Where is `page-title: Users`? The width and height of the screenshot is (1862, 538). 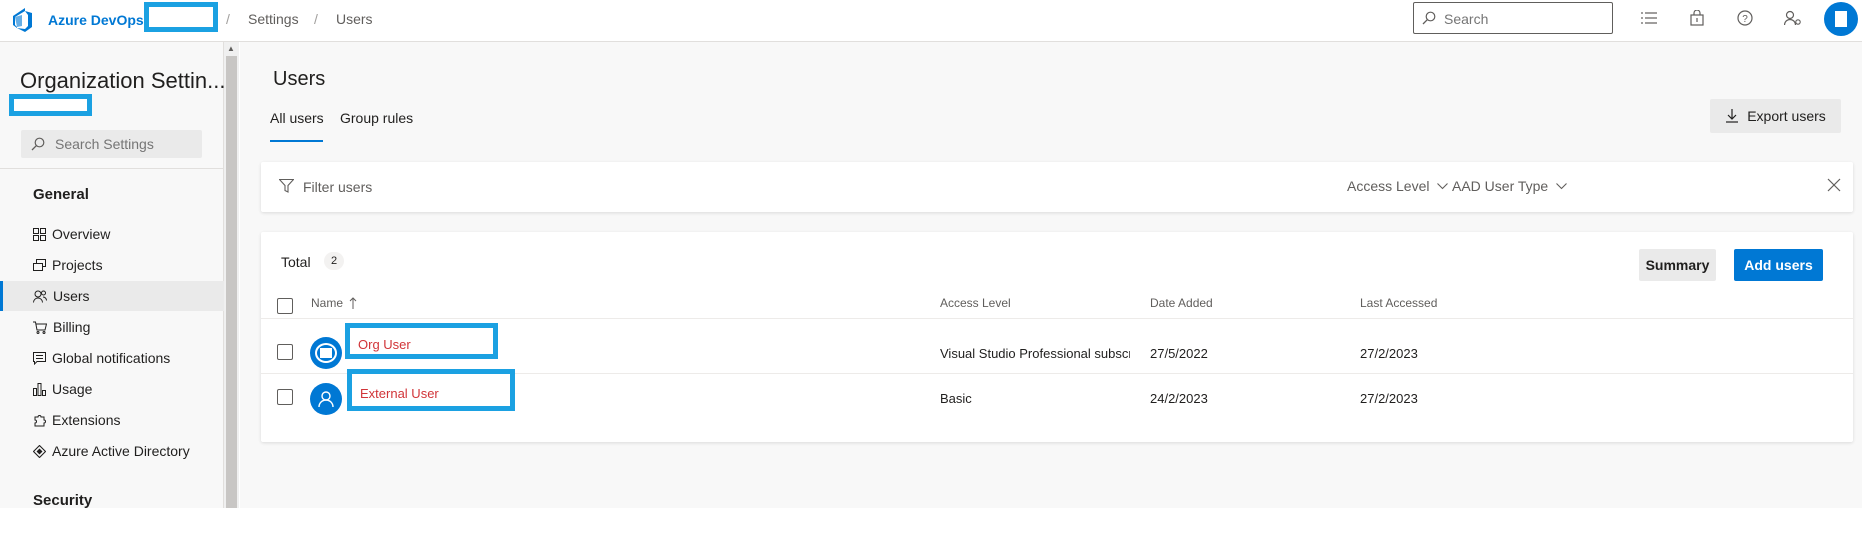
page-title: Users is located at coordinates (299, 79).